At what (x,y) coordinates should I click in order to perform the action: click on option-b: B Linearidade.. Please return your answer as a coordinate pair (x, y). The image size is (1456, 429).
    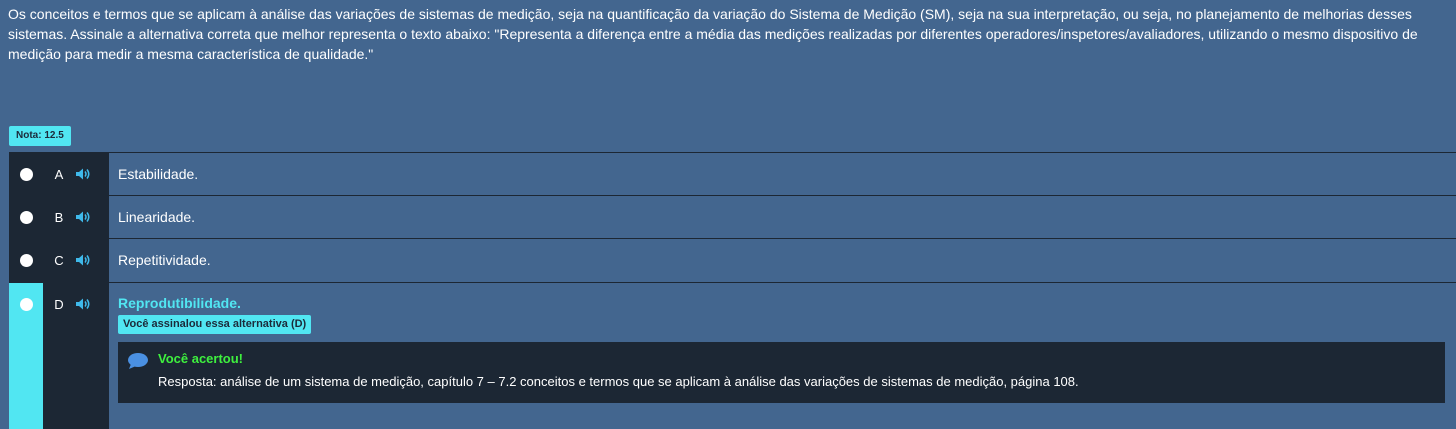
    Looking at the image, I should click on (732, 217).